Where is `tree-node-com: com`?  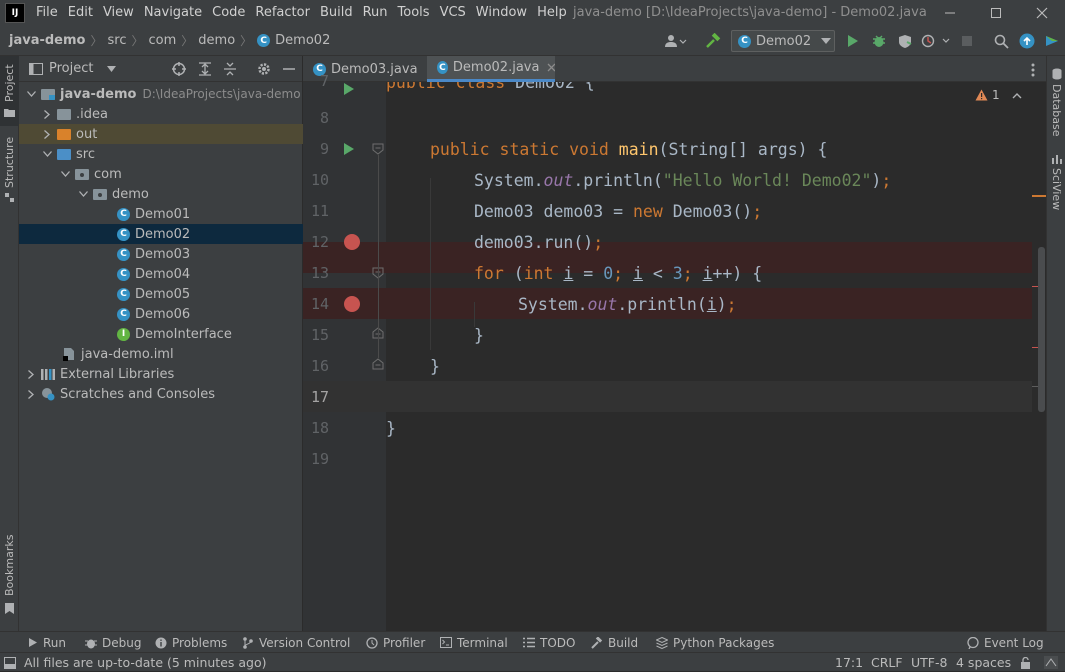
tree-node-com: com is located at coordinates (161, 174).